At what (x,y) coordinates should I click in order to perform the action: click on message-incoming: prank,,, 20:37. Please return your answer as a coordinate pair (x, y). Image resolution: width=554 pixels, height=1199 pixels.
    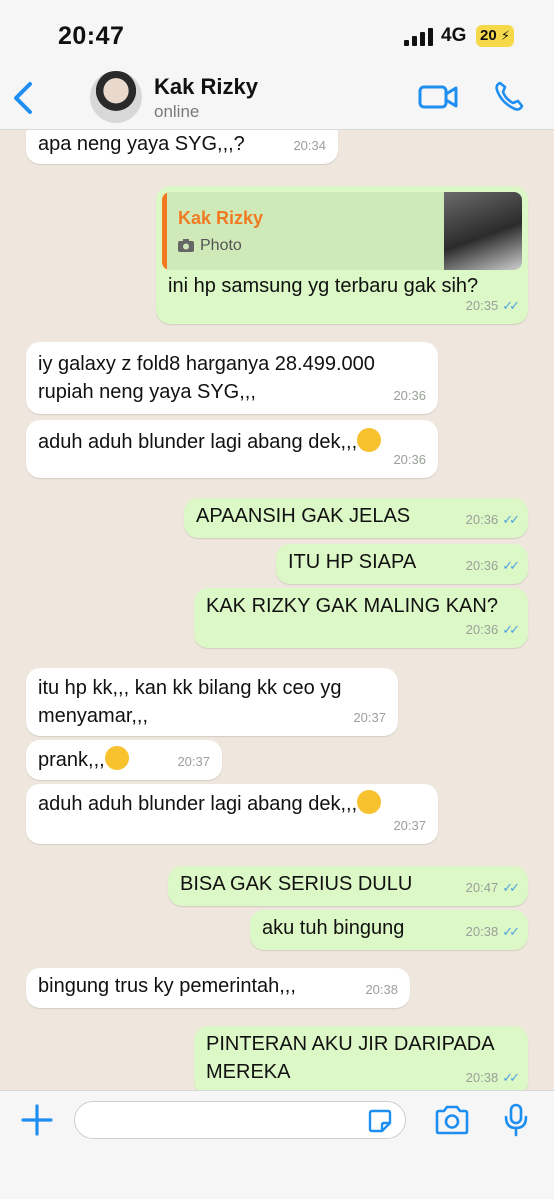
    Looking at the image, I should click on (124, 760).